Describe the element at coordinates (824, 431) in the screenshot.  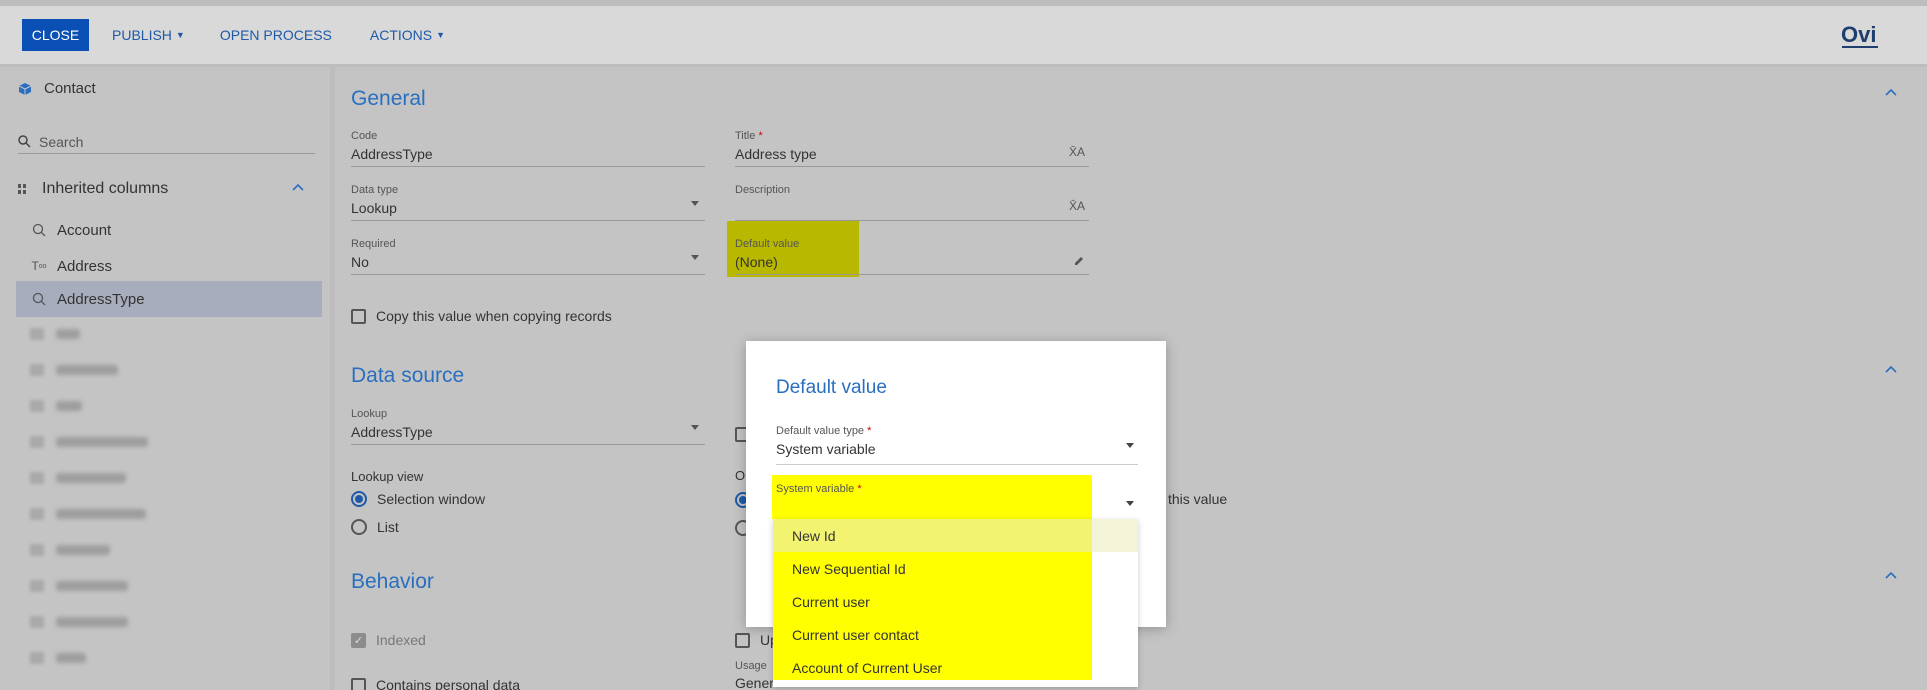
I see `type-label: Default value type *` at that location.